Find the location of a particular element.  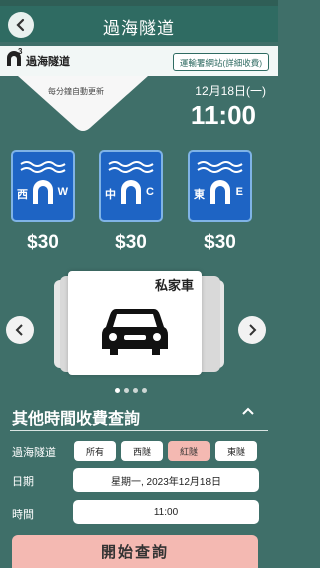

car-icon is located at coordinates (135, 332).